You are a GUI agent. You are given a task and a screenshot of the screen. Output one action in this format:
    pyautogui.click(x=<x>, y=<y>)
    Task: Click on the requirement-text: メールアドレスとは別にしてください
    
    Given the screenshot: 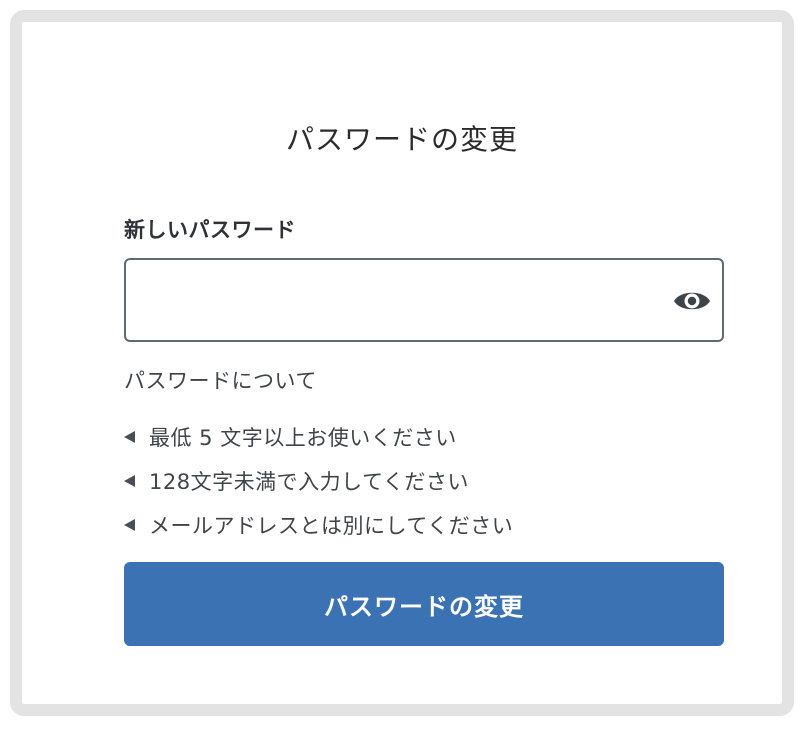 What is the action you would take?
    pyautogui.click(x=331, y=526)
    